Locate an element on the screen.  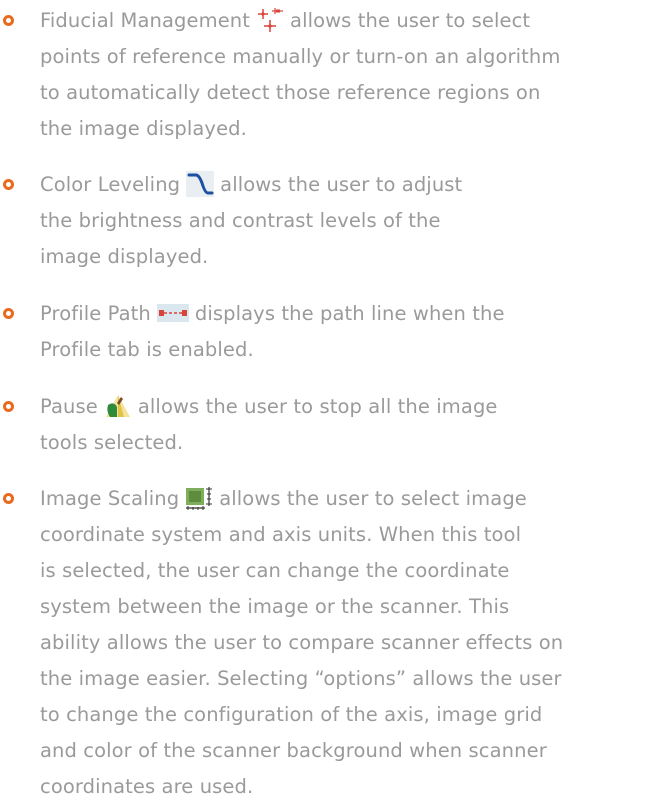
item-line: Profile tab is enabled. is located at coordinates (147, 349).